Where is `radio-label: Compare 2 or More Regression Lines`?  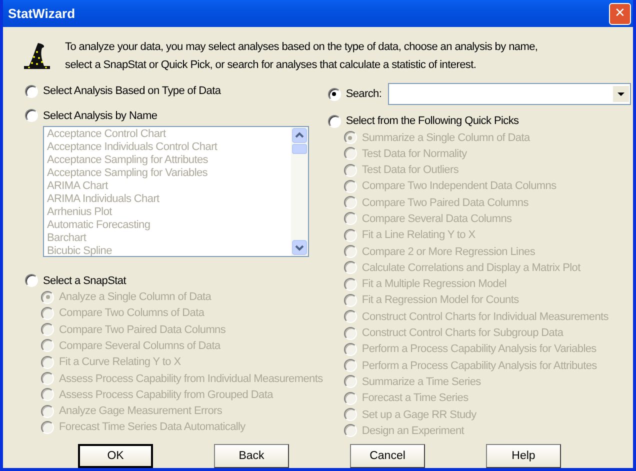
radio-label: Compare 2 or More Regression Lines is located at coordinates (449, 252).